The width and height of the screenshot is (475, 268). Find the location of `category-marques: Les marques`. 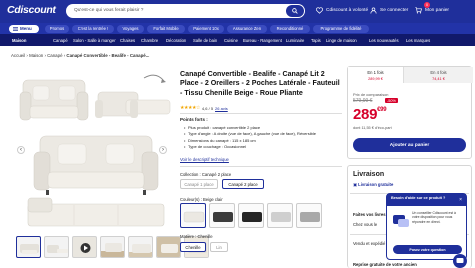

category-marques: Les marques is located at coordinates (418, 40).